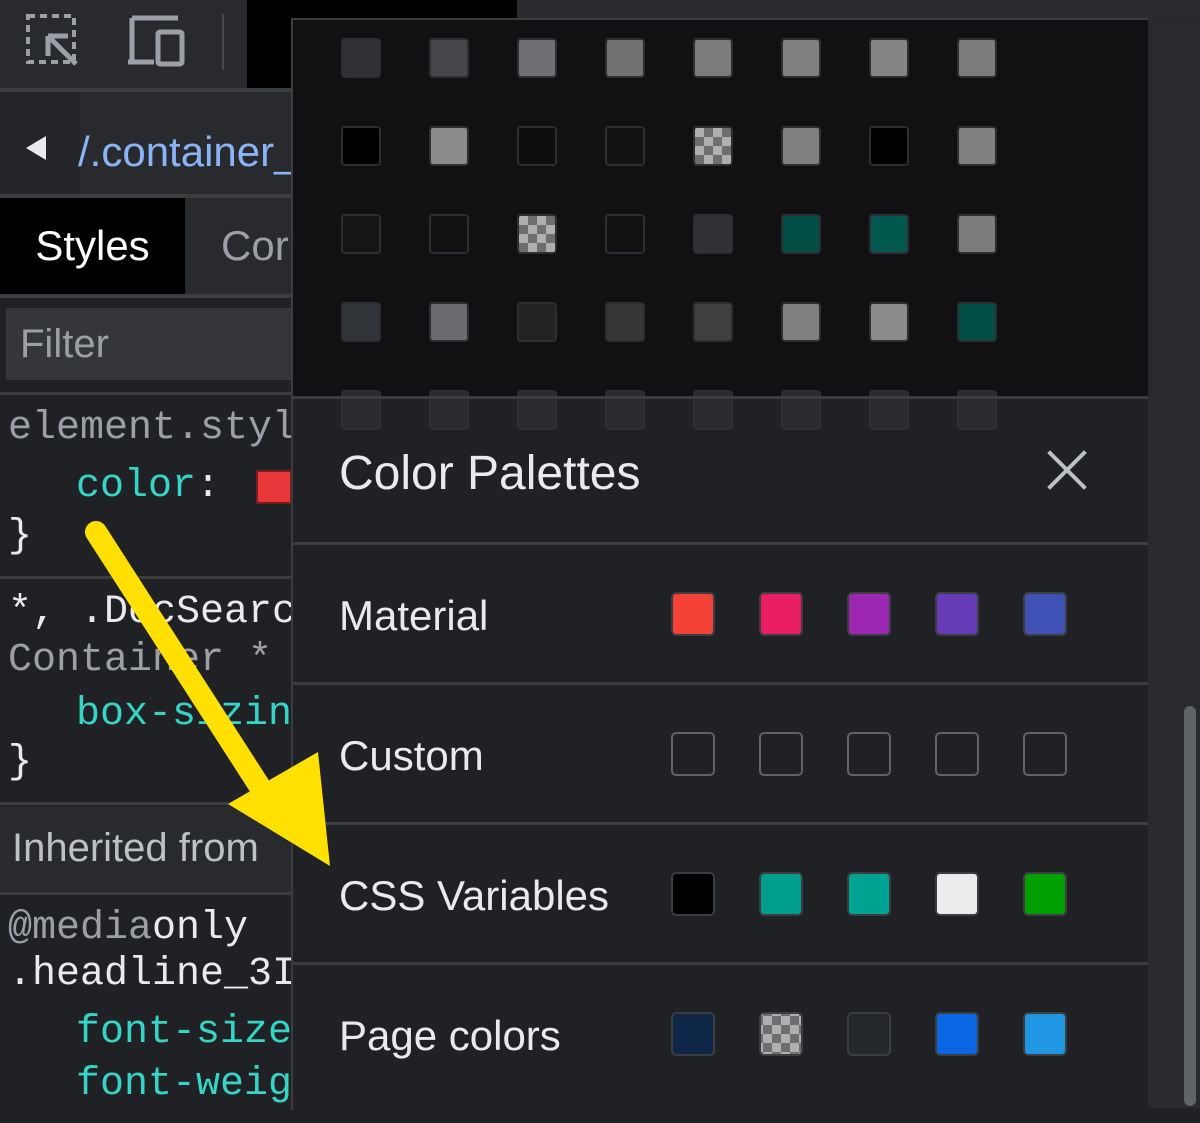  Describe the element at coordinates (207, 693) in the screenshot. I see `annotation-arrow-icon` at that location.